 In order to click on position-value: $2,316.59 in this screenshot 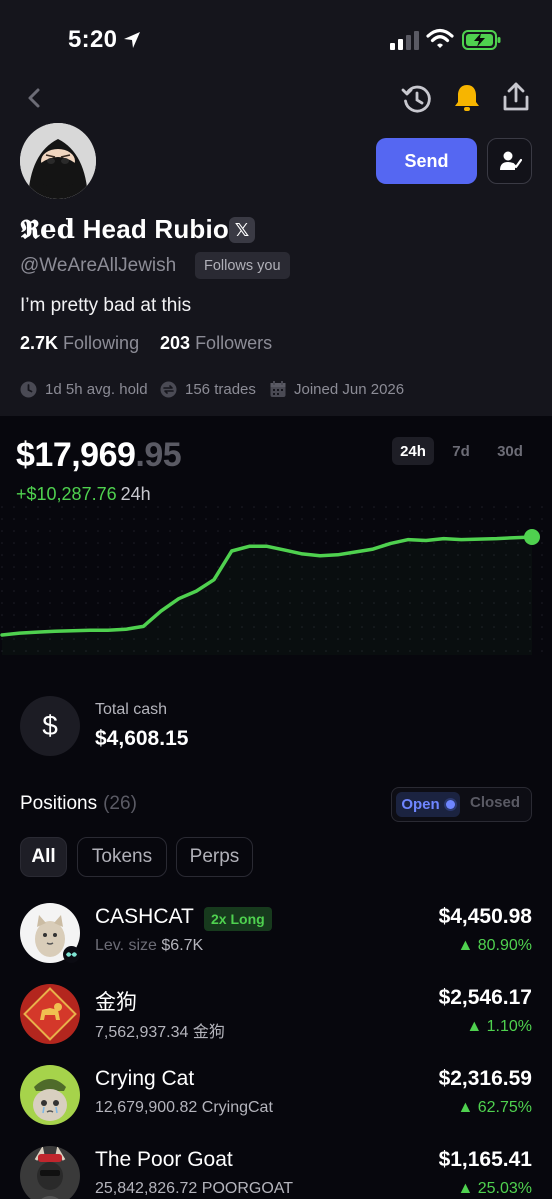, I will do `click(485, 1078)`.